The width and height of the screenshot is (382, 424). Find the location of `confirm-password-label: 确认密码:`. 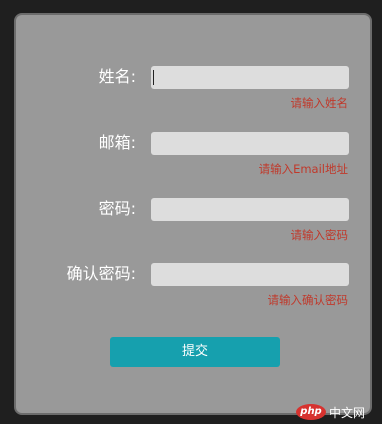

confirm-password-label: 确认密码: is located at coordinates (101, 273).